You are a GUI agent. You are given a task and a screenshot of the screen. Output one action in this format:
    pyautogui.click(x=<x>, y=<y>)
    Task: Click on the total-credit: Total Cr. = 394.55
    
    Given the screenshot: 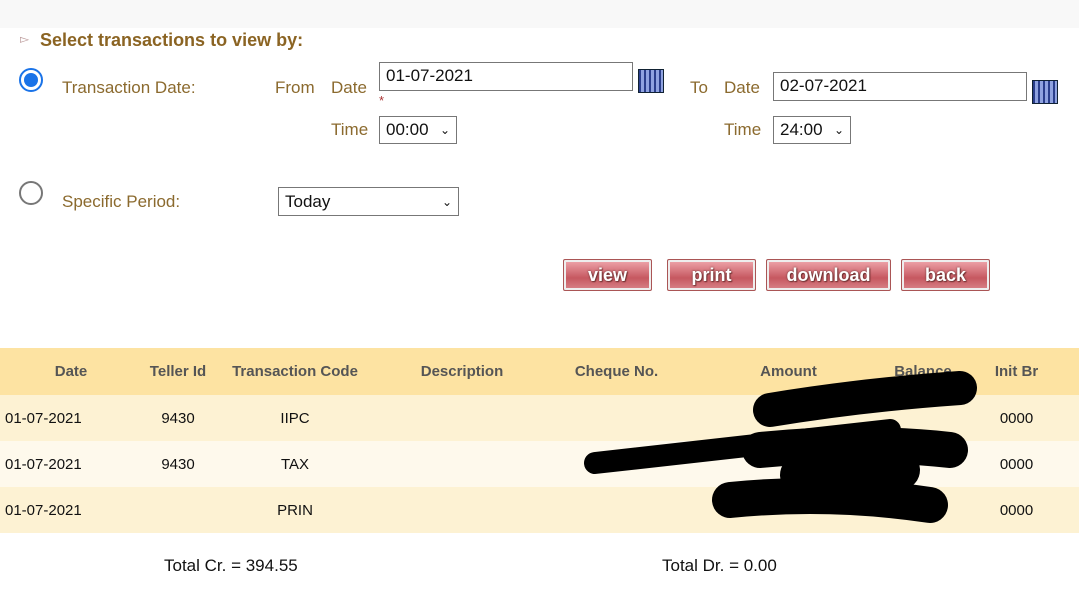 What is the action you would take?
    pyautogui.click(x=231, y=565)
    